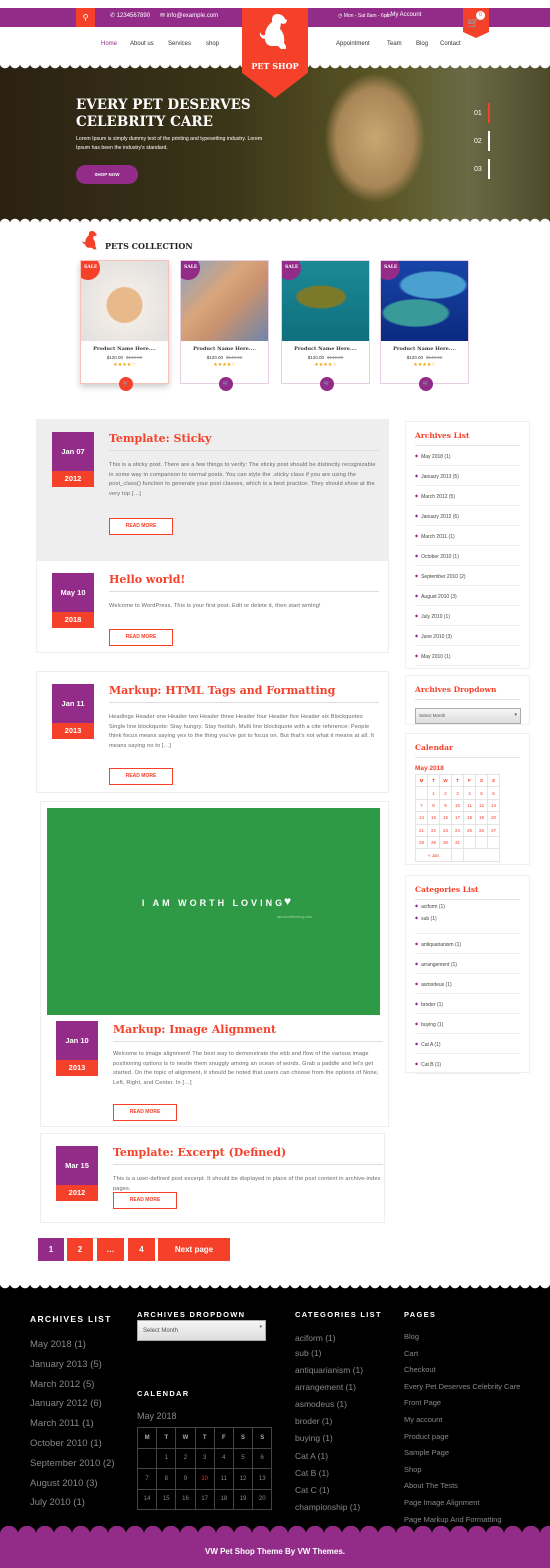 The image size is (550, 1568). What do you see at coordinates (467, 516) in the screenshot?
I see `archive-link: January 2012 (6)` at bounding box center [467, 516].